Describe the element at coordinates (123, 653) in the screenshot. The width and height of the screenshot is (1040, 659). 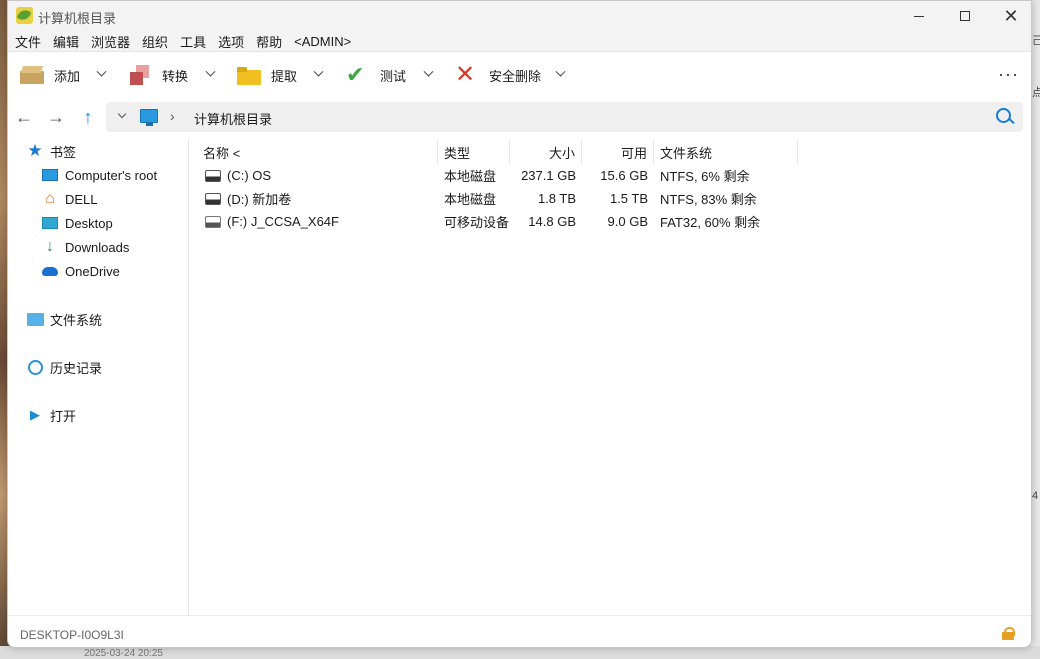
I see `background-timestamp: 2025-03-24 20:25` at that location.